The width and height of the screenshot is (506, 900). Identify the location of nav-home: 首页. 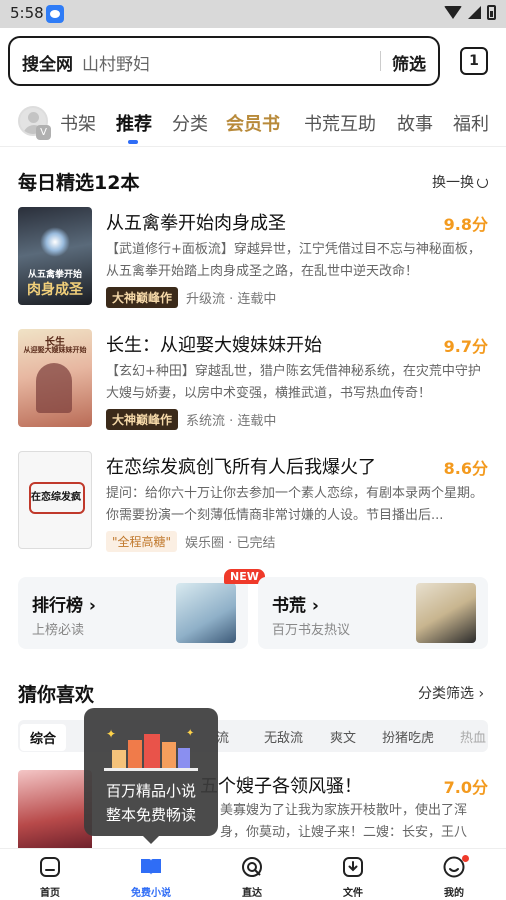
(50, 876).